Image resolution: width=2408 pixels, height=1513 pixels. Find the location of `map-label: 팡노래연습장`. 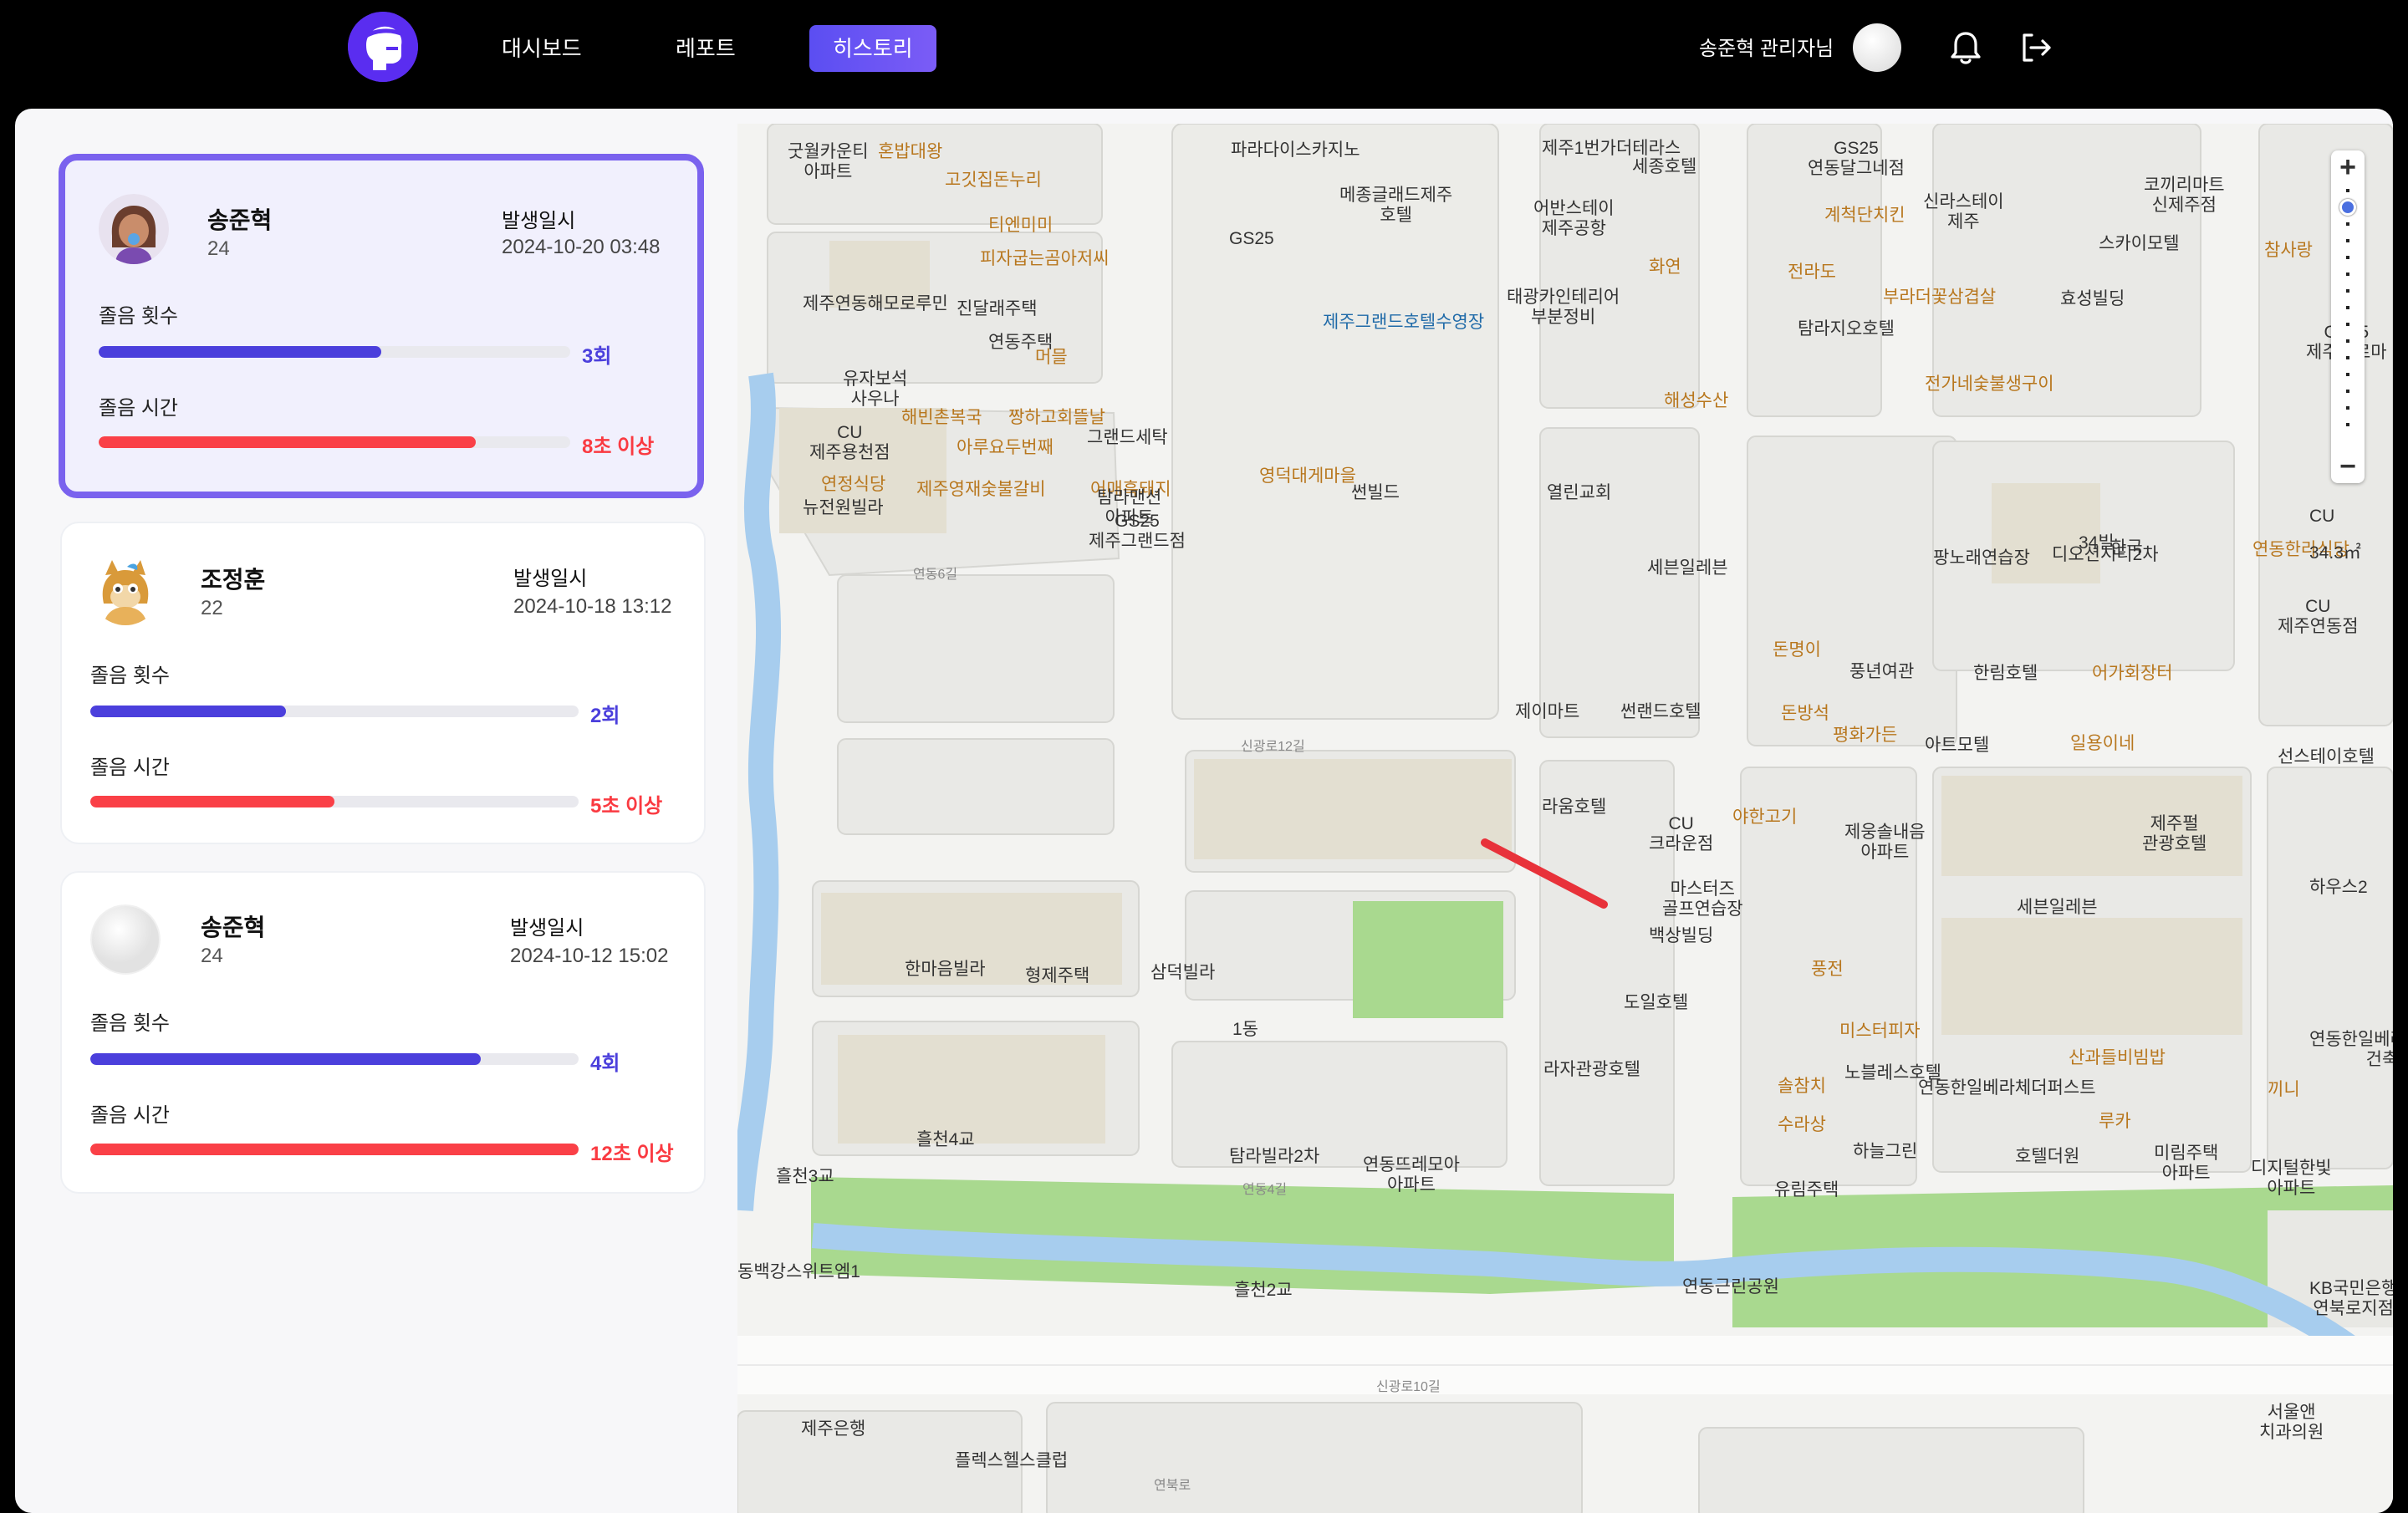

map-label: 팡노래연습장 is located at coordinates (1981, 558).